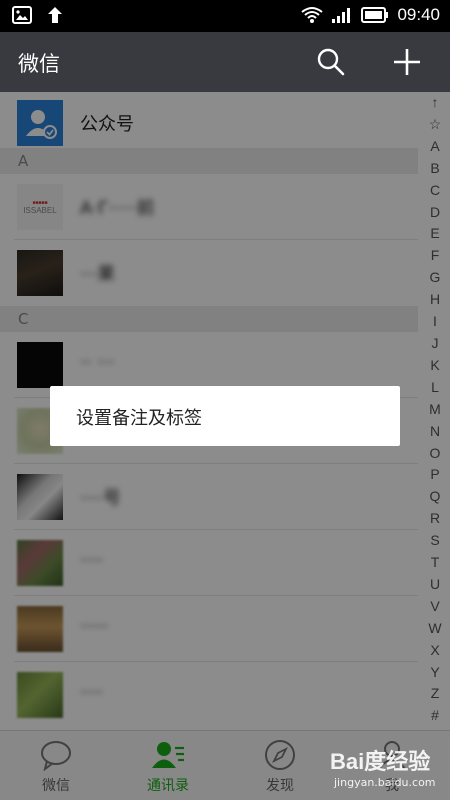  Describe the element at coordinates (385, 782) in the screenshot. I see `watermark-url: jingyan.baidu.com` at that location.